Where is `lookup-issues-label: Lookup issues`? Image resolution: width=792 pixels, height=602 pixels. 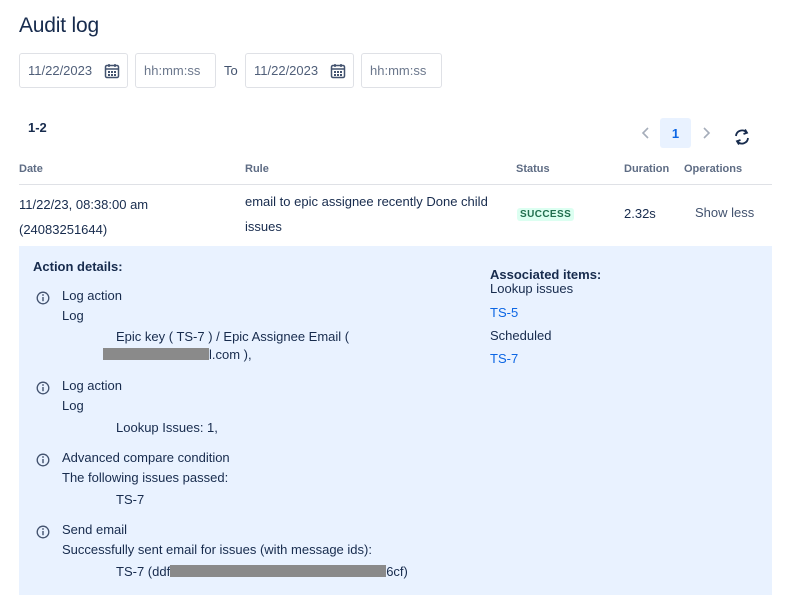 lookup-issues-label: Lookup issues is located at coordinates (532, 288).